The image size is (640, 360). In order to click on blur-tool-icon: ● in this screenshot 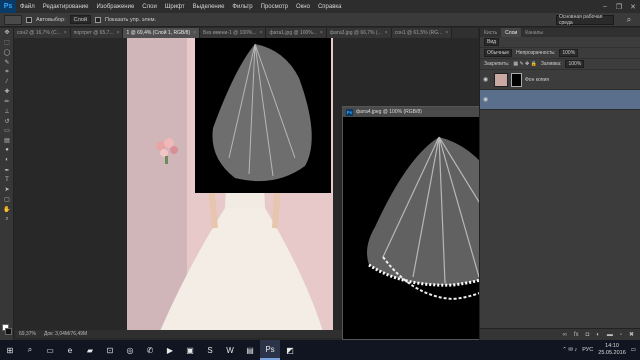, I will do `click(7, 151)`.